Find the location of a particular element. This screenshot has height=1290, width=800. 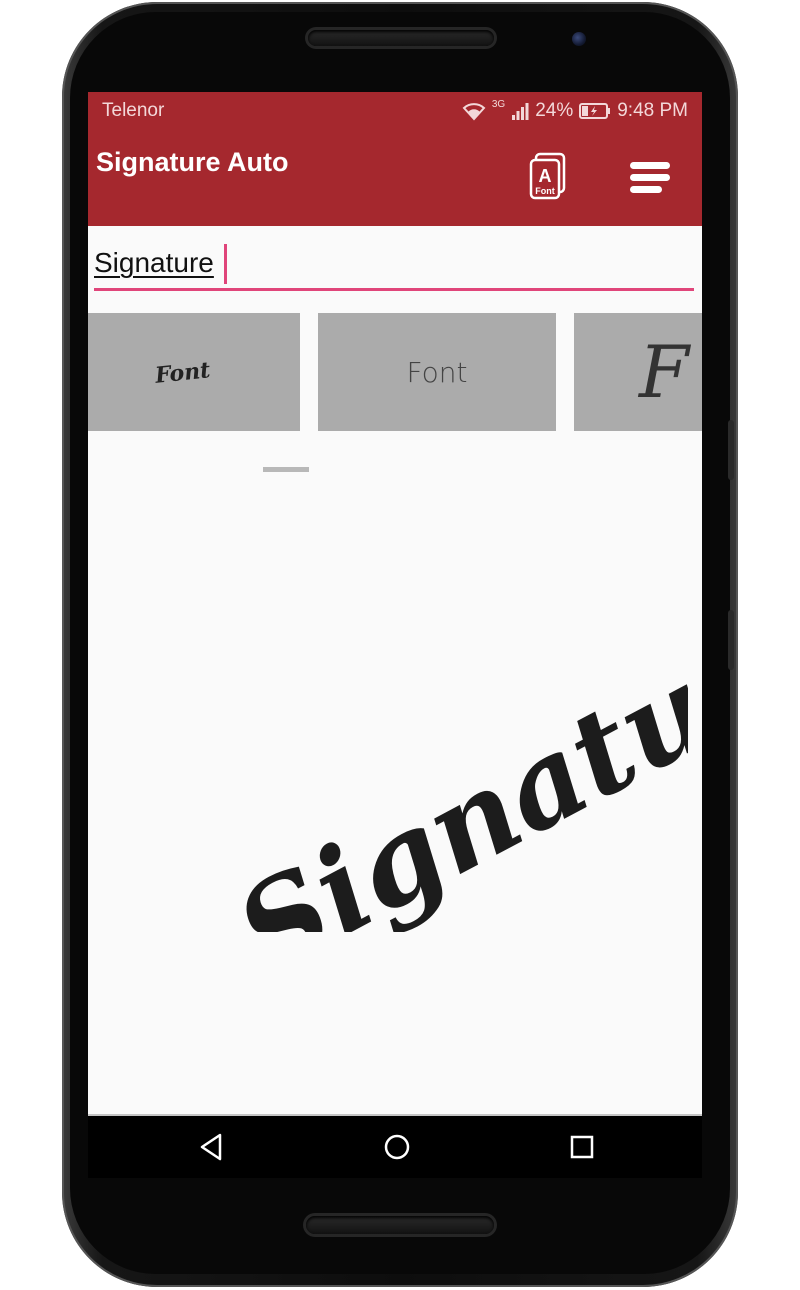

clock: 9:48 PM is located at coordinates (652, 110).